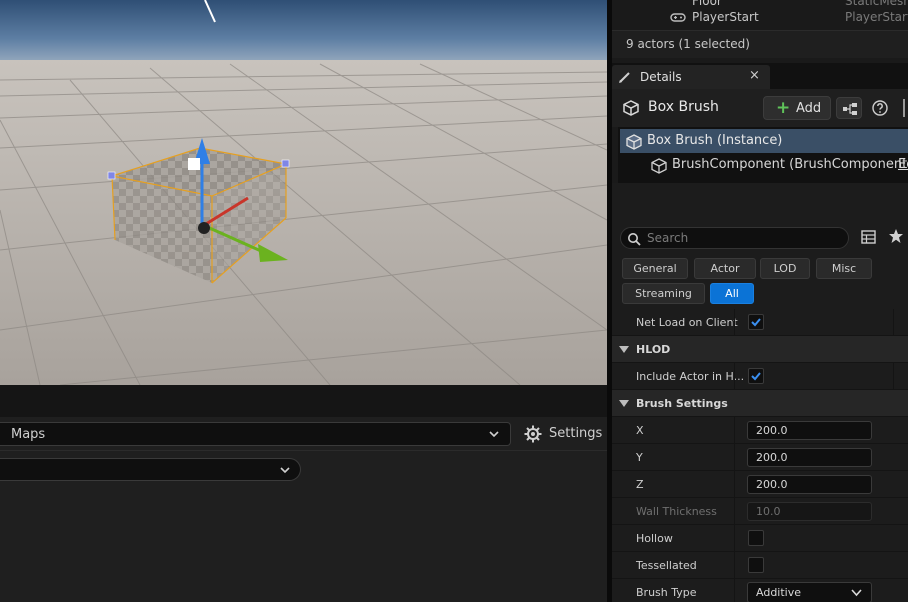 Image resolution: width=908 pixels, height=602 pixels. I want to click on property-row-y: Y 200.0, so click(760, 457).